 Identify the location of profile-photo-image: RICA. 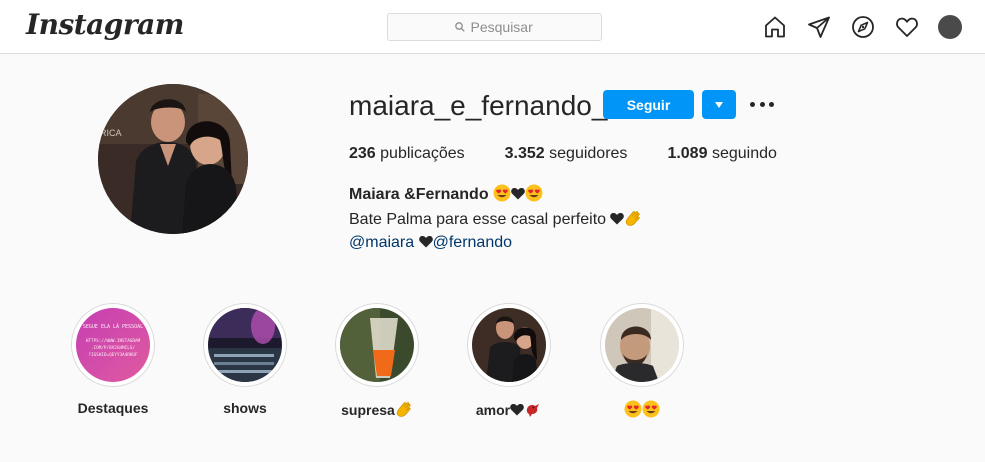
(173, 159).